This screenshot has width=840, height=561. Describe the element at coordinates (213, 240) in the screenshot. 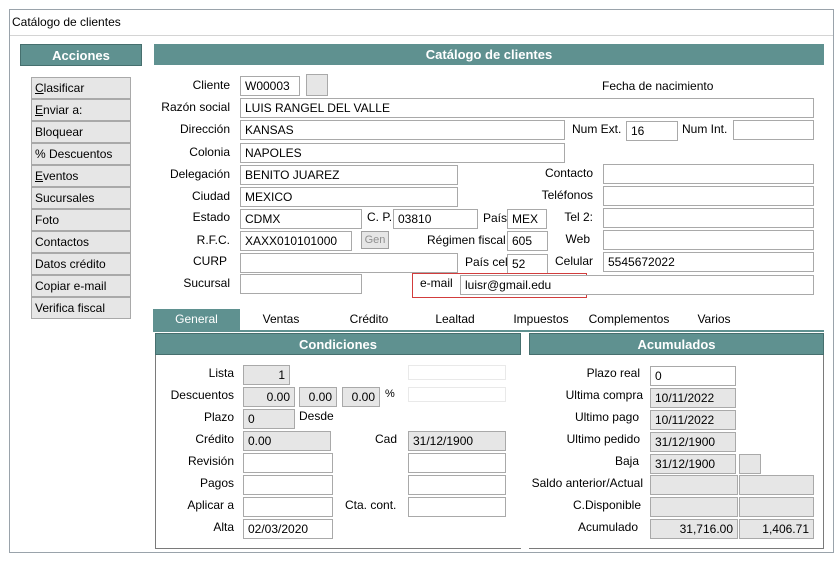

I see `rfc-label: R.F.C.` at that location.